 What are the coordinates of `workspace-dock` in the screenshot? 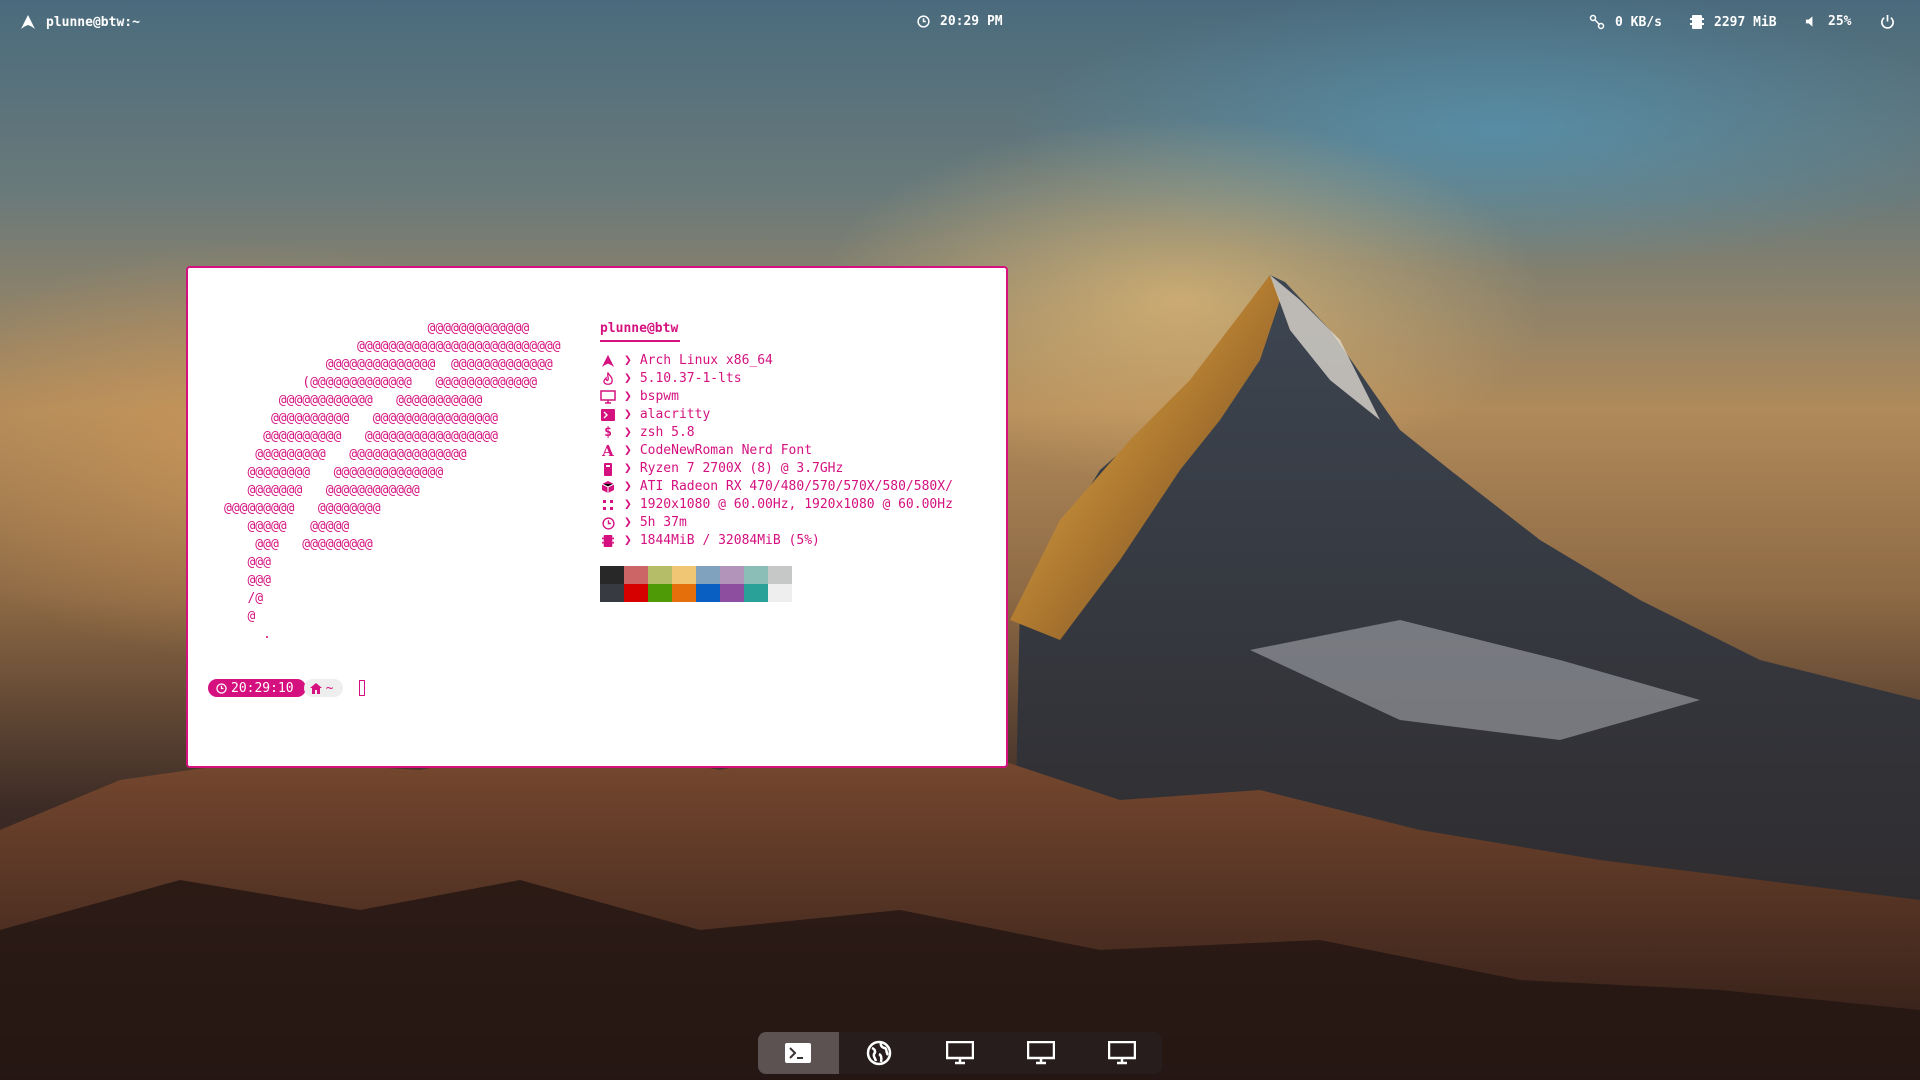 It's located at (960, 1053).